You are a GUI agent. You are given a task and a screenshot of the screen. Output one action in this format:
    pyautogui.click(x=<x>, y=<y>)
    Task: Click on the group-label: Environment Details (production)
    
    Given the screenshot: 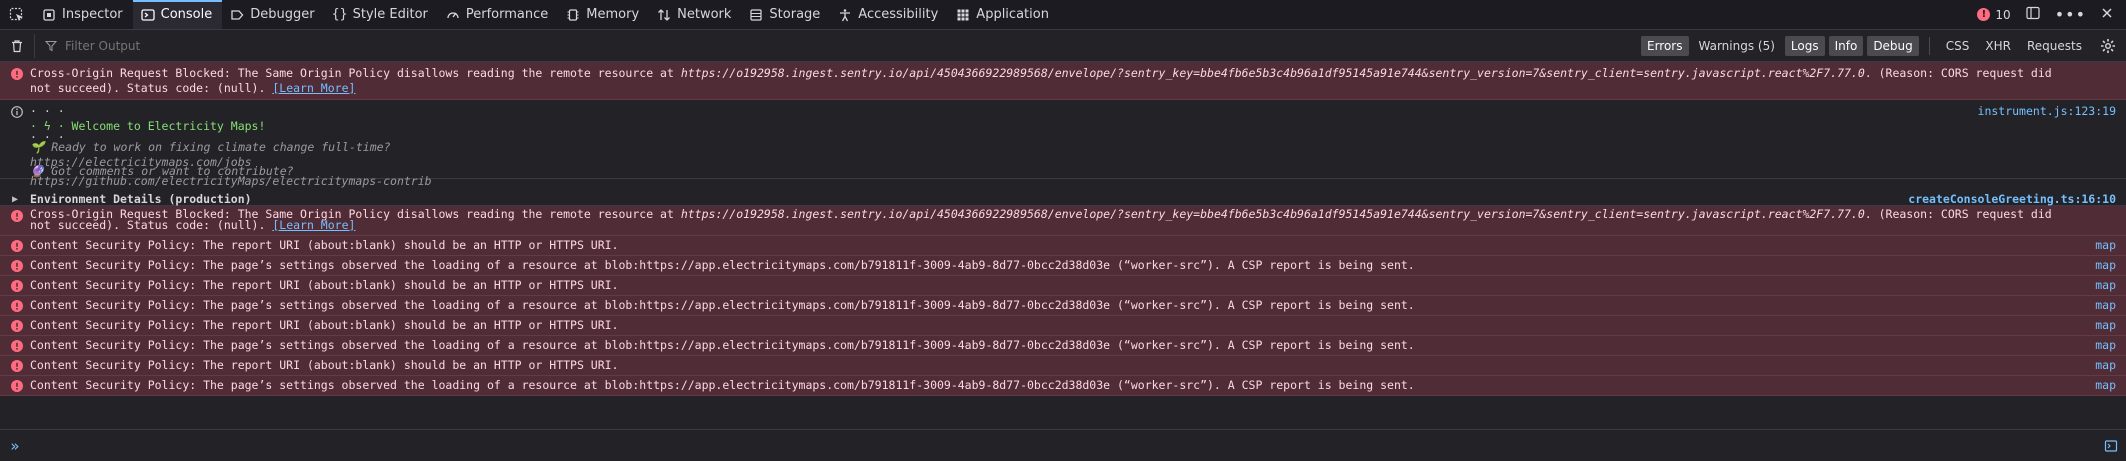 What is the action you would take?
    pyautogui.click(x=141, y=199)
    